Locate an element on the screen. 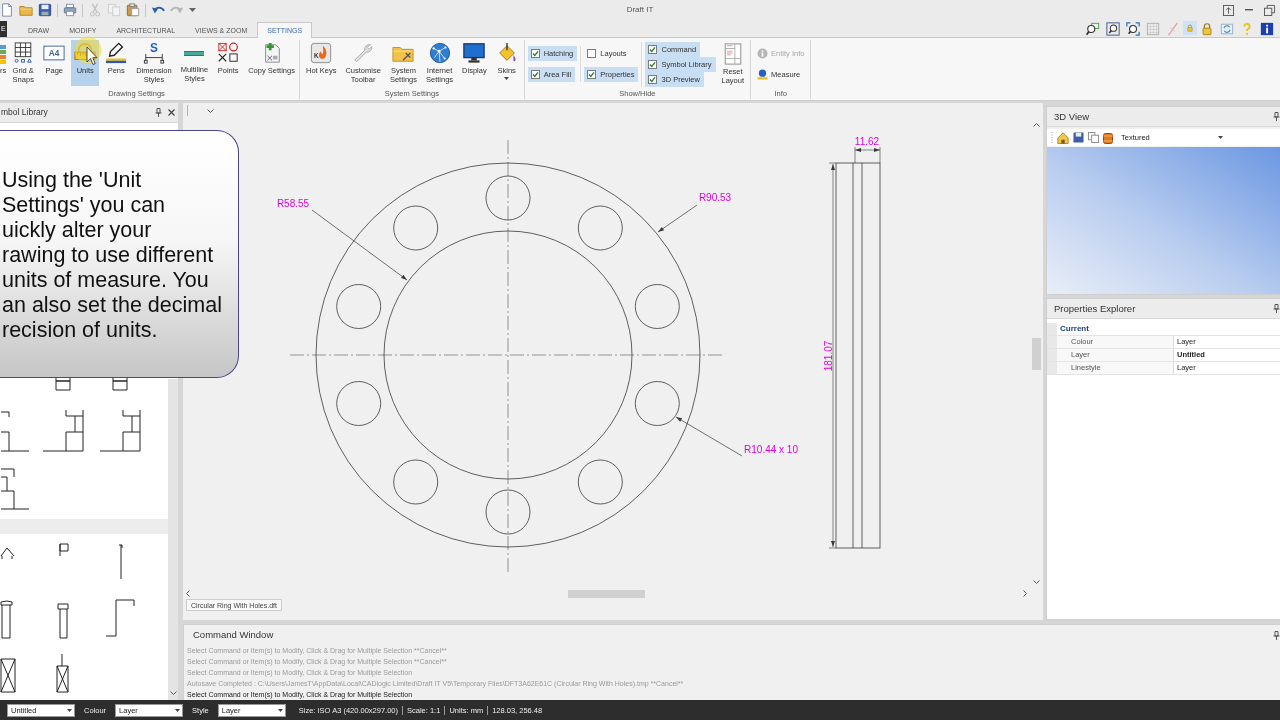  new-page-icon is located at coordinates (7, 10).